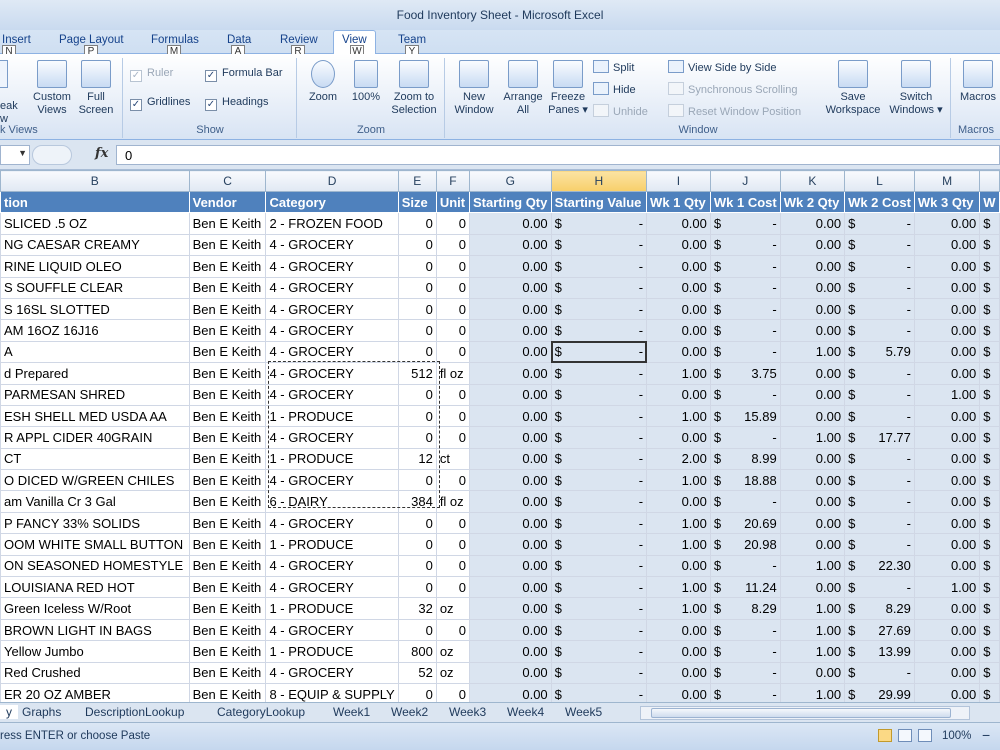 The image size is (1000, 750). What do you see at coordinates (558, 155) in the screenshot?
I see `formula-input: 0` at bounding box center [558, 155].